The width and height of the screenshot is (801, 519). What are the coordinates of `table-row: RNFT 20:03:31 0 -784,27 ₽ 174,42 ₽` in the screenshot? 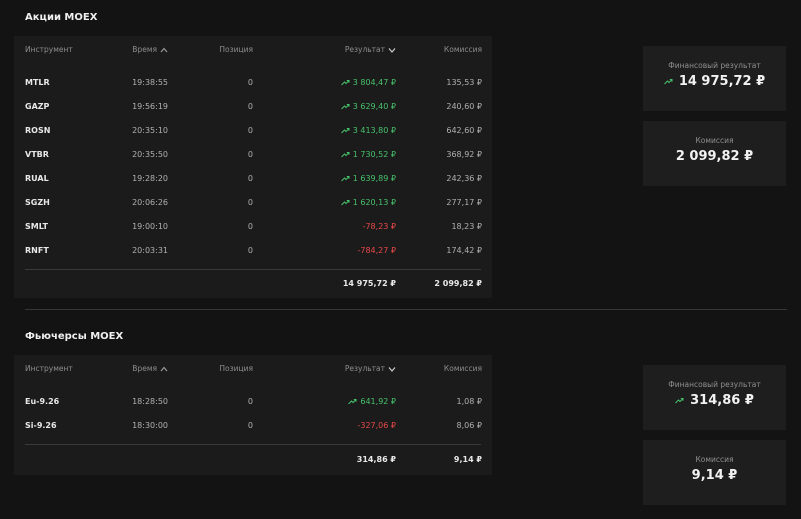 It's located at (253, 254).